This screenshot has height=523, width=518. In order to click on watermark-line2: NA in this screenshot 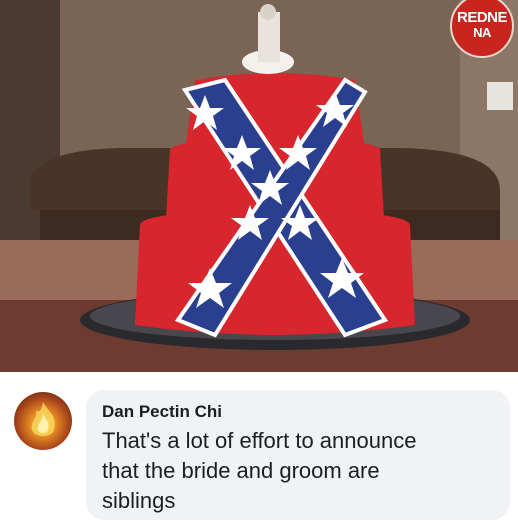, I will do `click(482, 32)`.